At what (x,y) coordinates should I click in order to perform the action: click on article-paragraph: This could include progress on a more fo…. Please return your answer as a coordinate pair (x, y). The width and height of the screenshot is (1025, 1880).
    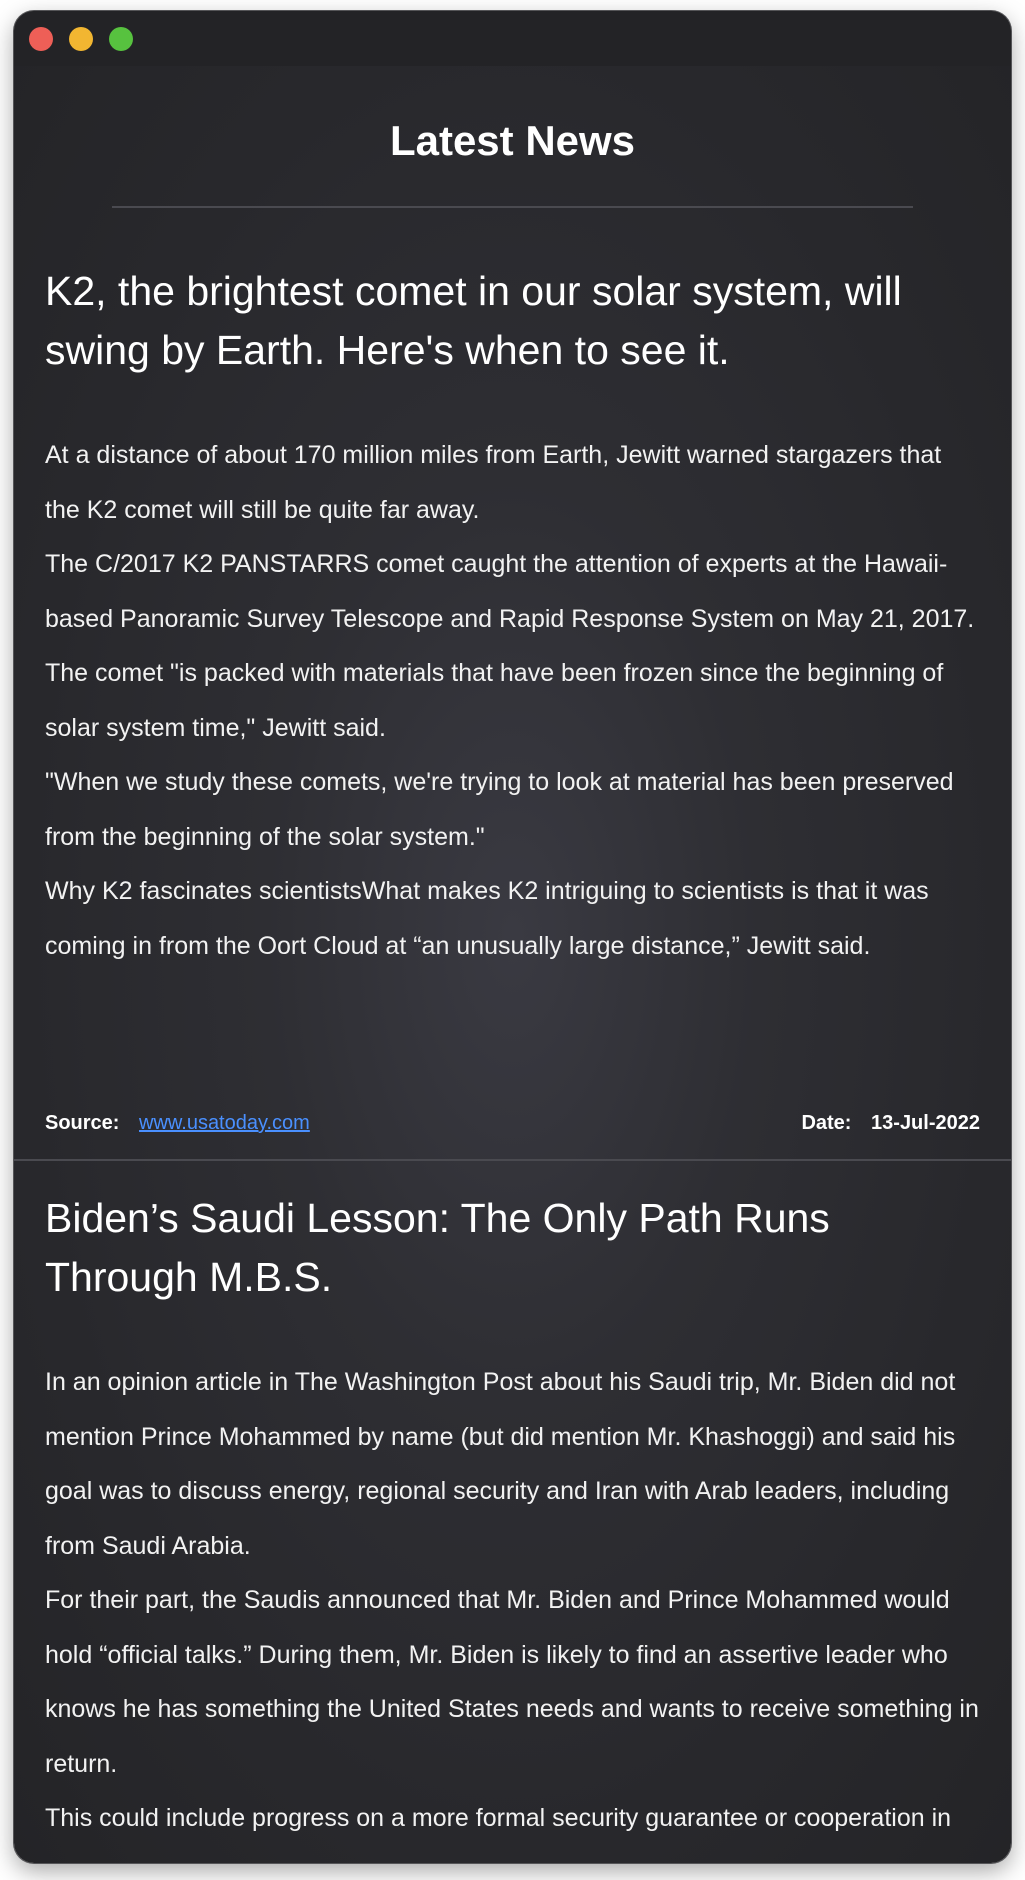
    Looking at the image, I should click on (498, 1833).